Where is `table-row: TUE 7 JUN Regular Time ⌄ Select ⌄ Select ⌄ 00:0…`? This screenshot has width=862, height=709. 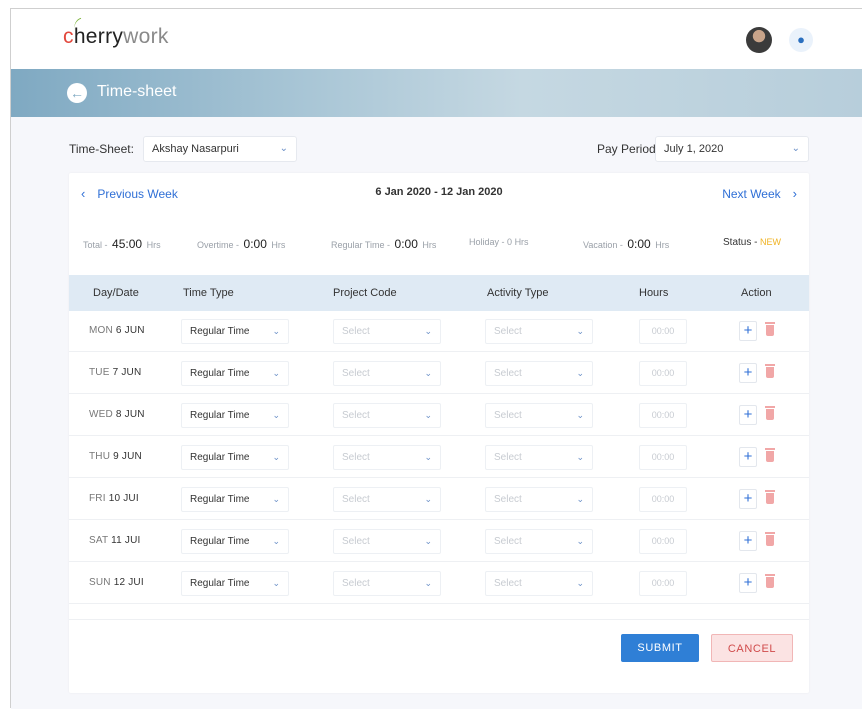 table-row: TUE 7 JUN Regular Time ⌄ Select ⌄ Select ⌄ 00:0… is located at coordinates (439, 373).